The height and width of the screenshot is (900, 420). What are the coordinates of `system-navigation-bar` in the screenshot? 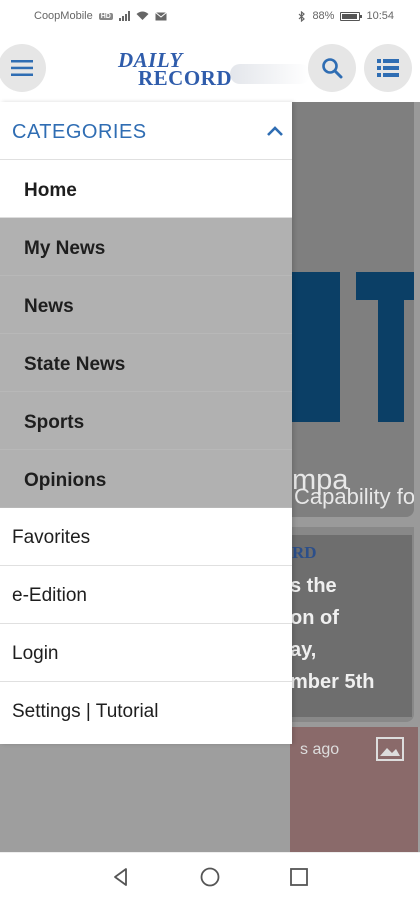 It's located at (210, 876).